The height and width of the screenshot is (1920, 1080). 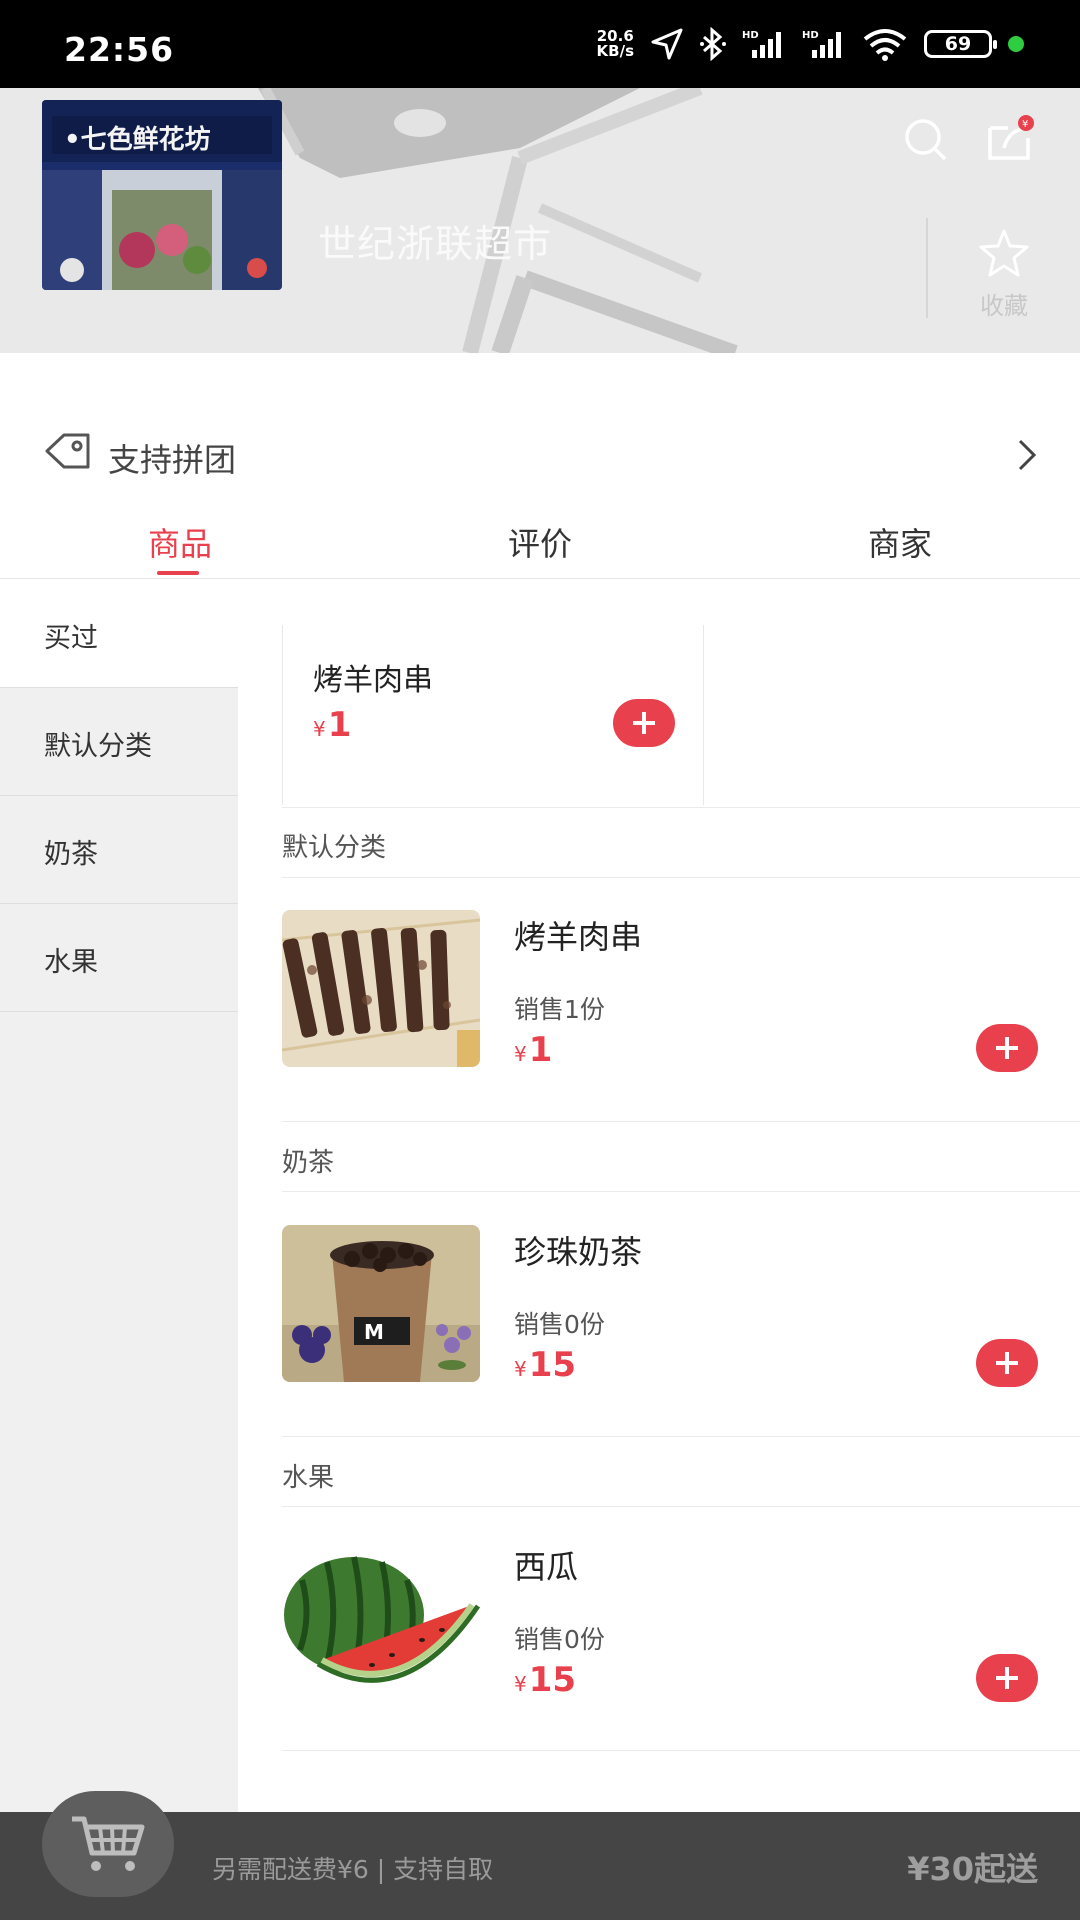 I want to click on section-title-fruit: 水果, so click(x=308, y=1478).